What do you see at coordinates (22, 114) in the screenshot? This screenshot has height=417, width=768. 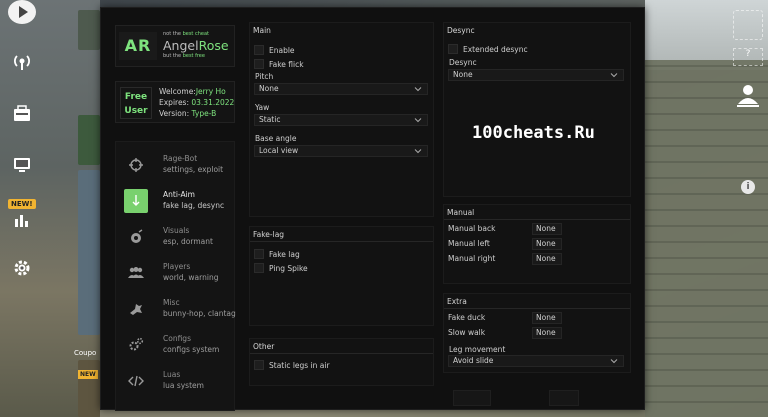 I see `inventory-icon` at bounding box center [22, 114].